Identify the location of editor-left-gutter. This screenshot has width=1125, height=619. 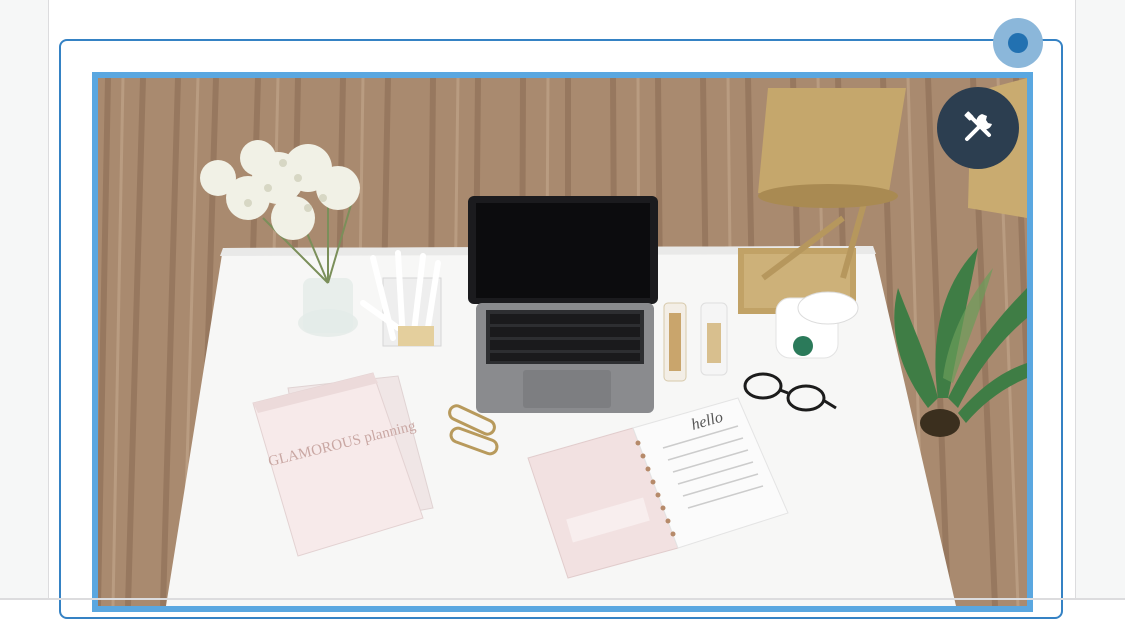
(24, 300).